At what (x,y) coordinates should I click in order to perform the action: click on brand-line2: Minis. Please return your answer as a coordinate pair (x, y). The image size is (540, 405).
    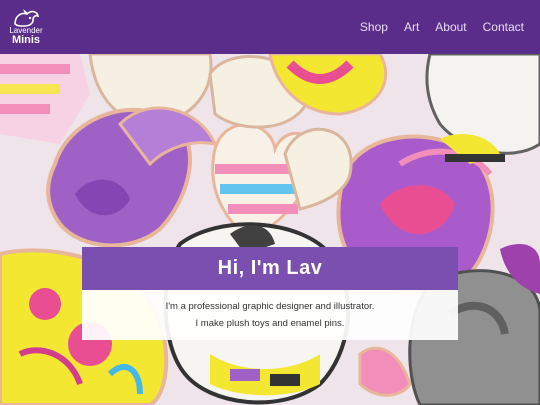
    Looking at the image, I should click on (26, 40).